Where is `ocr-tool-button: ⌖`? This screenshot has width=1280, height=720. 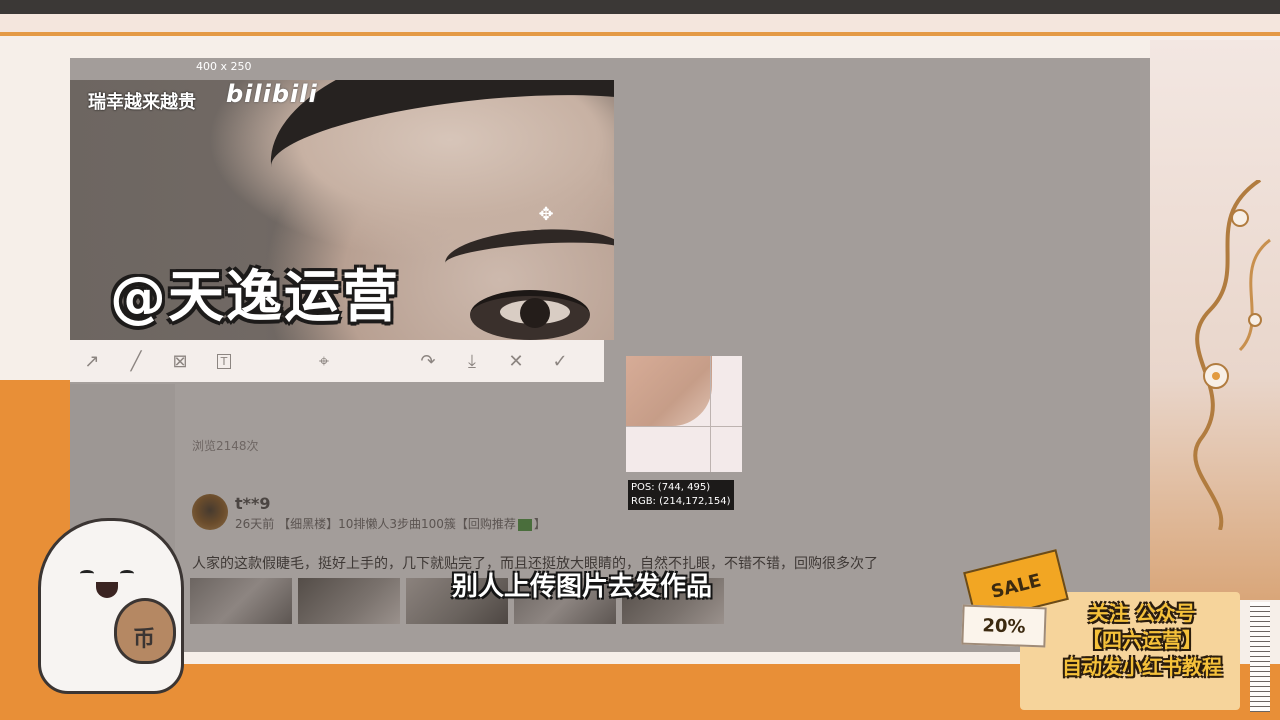 ocr-tool-button: ⌖ is located at coordinates (324, 361).